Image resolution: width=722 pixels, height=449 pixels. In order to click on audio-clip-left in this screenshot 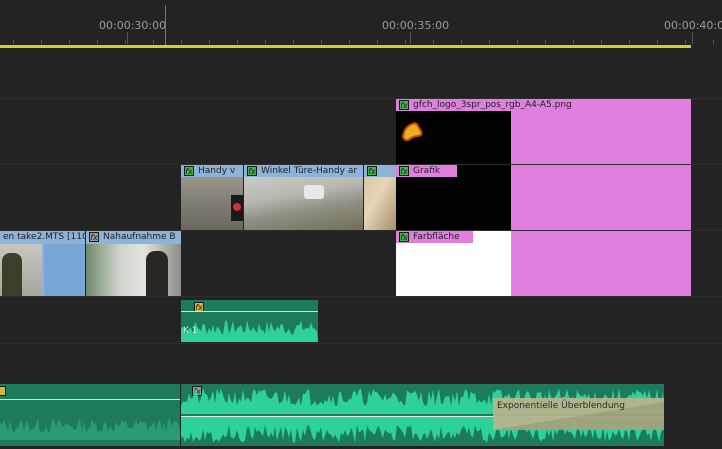, I will do `click(90, 415)`.